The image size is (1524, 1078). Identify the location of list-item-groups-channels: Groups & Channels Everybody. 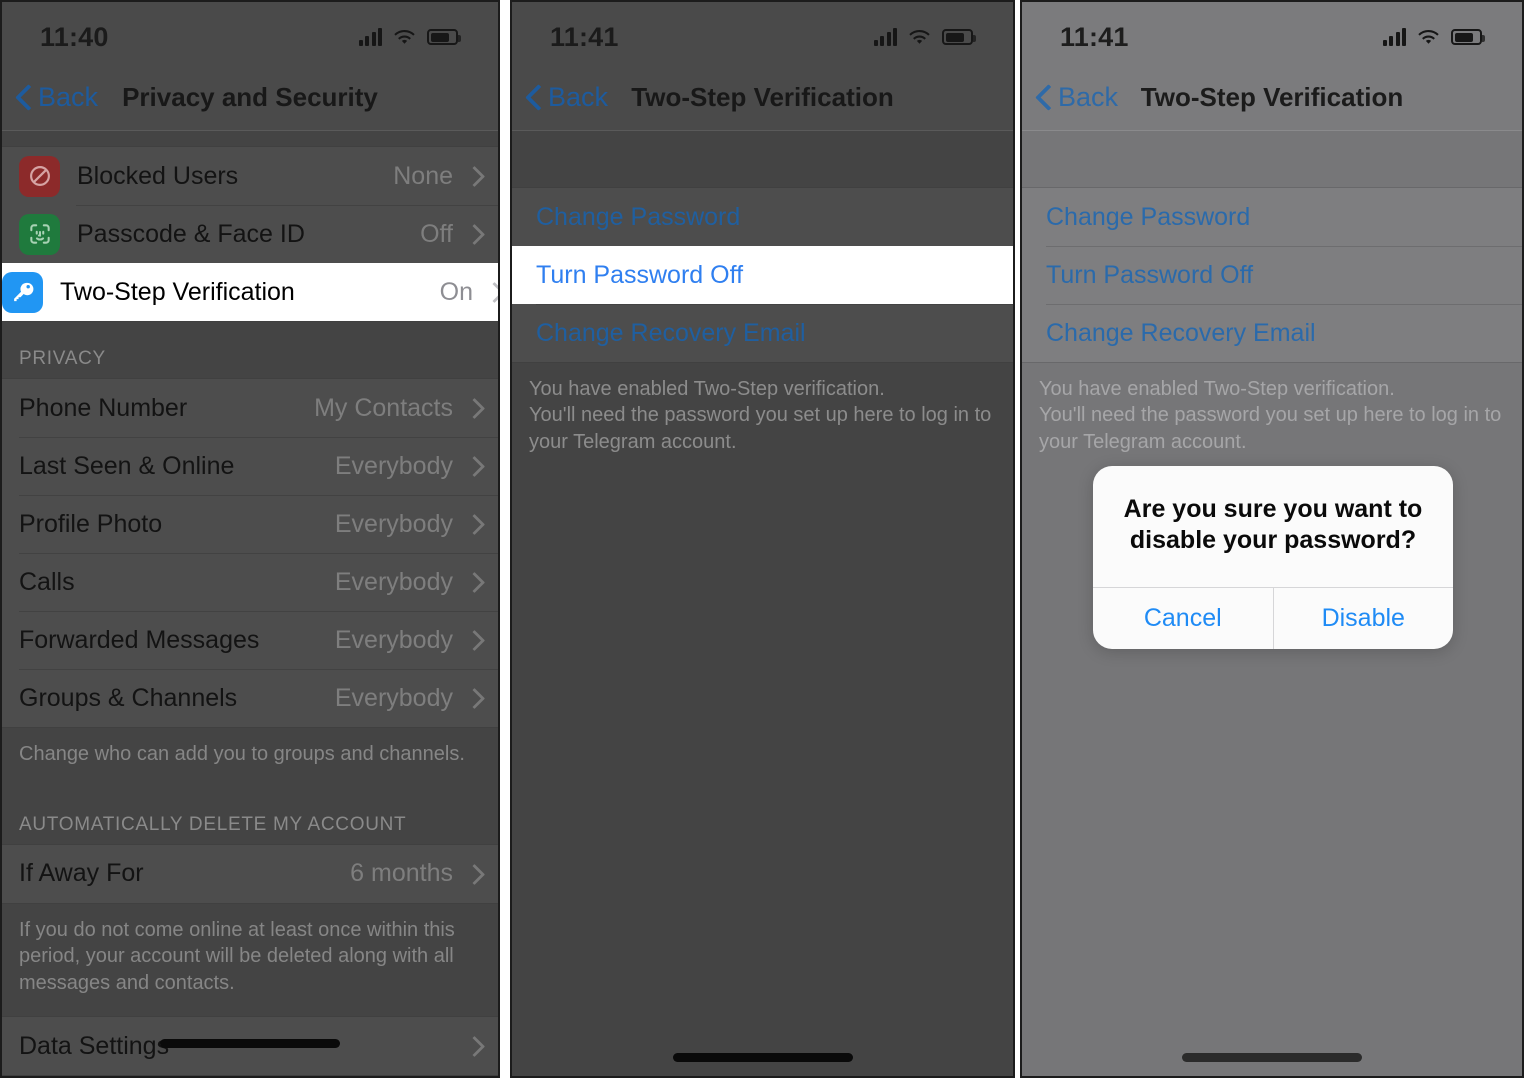
(250, 698).